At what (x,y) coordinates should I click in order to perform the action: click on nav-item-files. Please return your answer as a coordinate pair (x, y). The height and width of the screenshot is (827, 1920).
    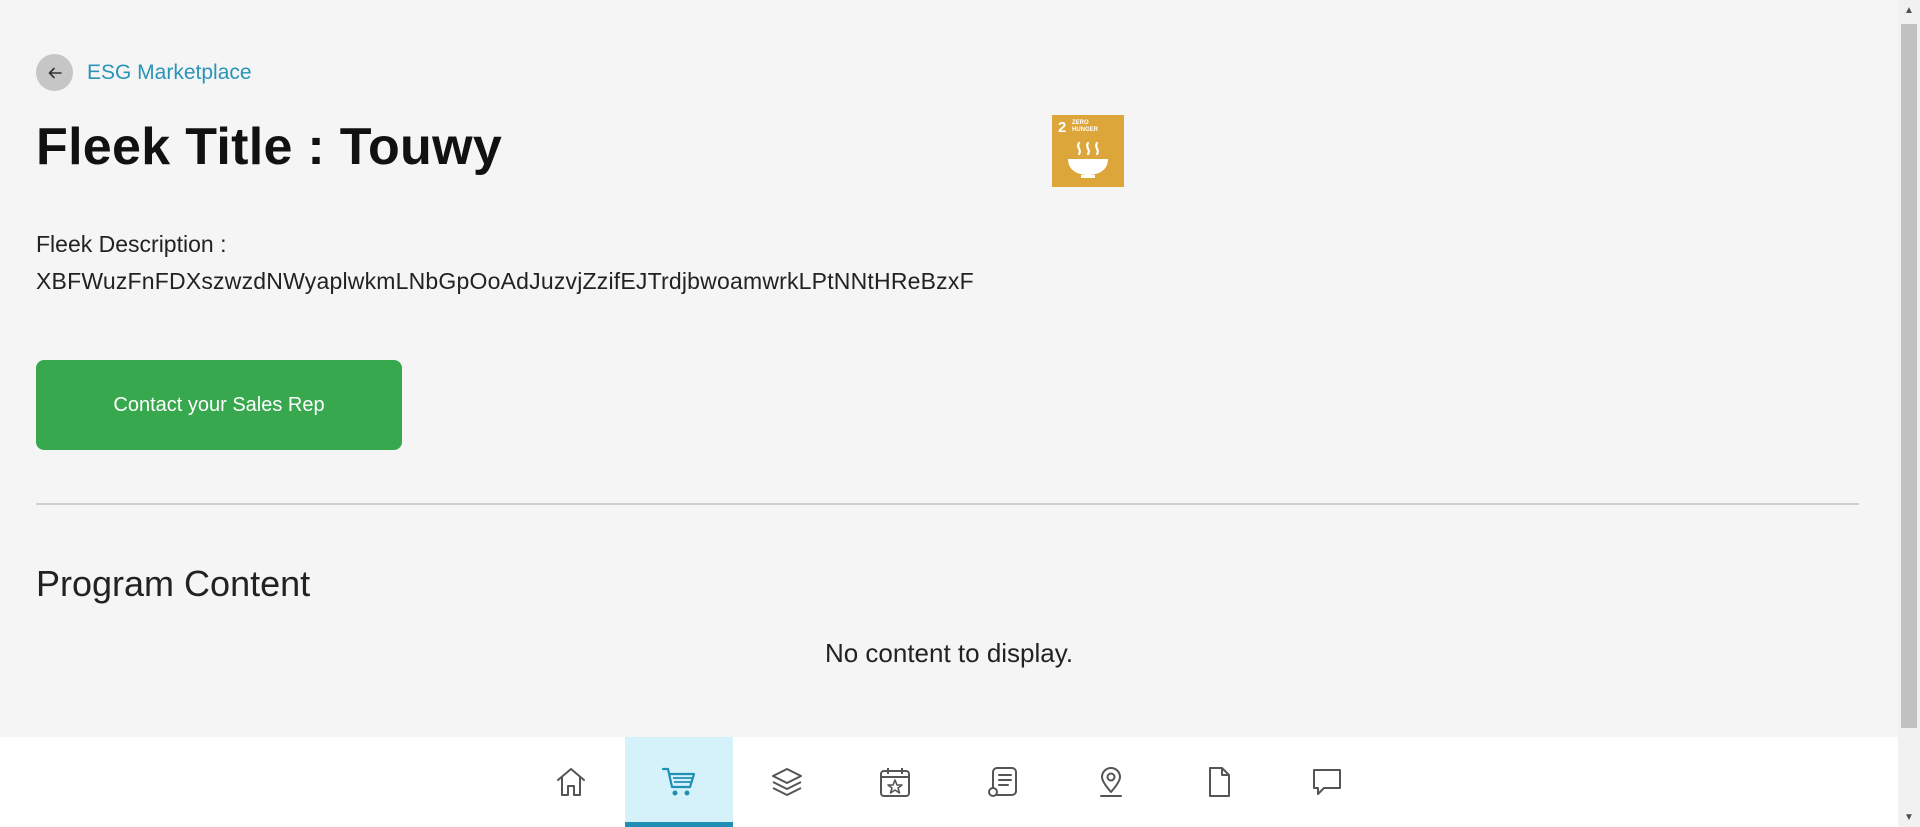
    Looking at the image, I should click on (1219, 782).